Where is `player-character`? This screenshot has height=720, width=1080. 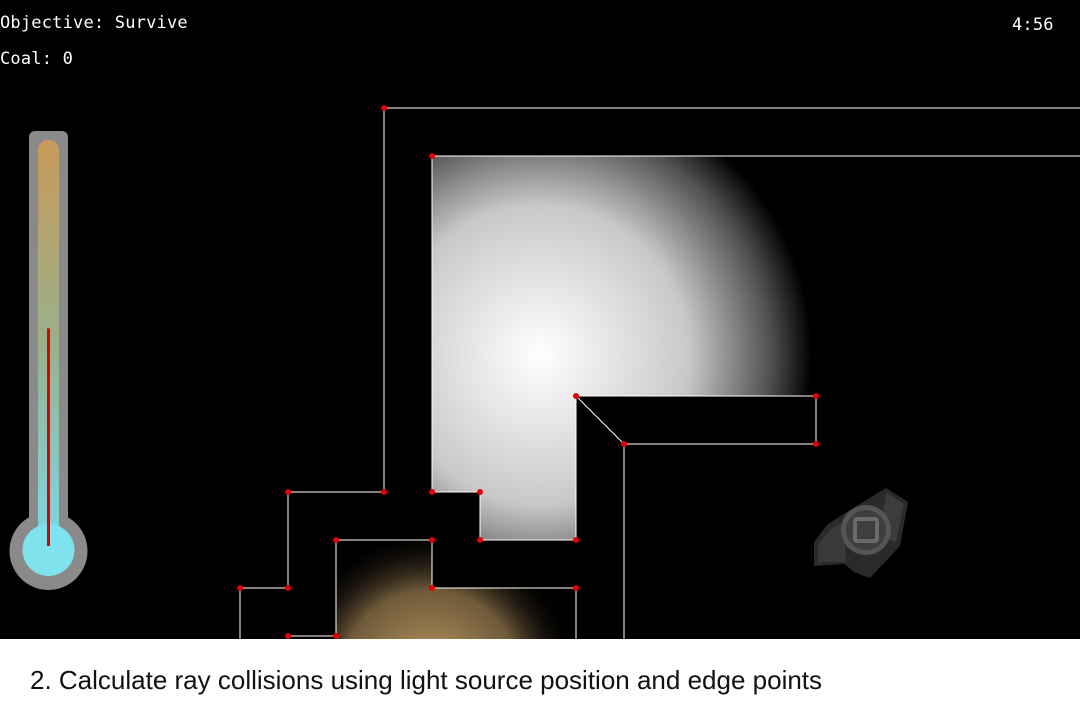 player-character is located at coordinates (861, 533).